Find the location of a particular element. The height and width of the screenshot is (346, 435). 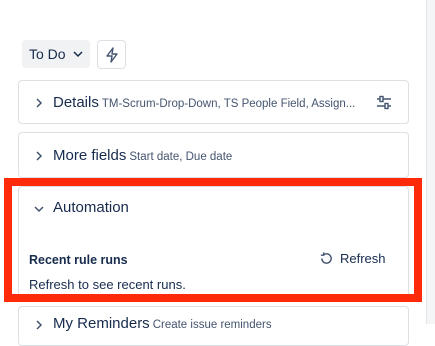

lightning-icon is located at coordinates (111, 54).